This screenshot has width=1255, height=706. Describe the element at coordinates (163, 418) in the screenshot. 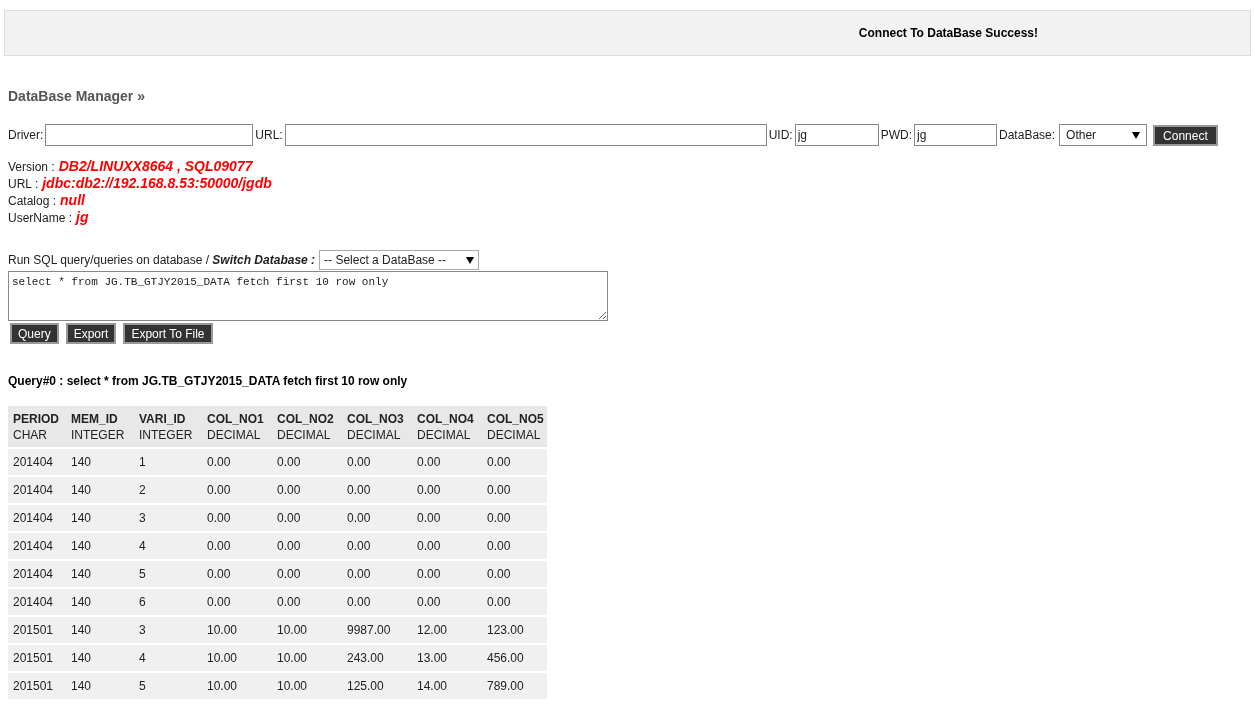

I see `column-name: VARI_ID` at that location.